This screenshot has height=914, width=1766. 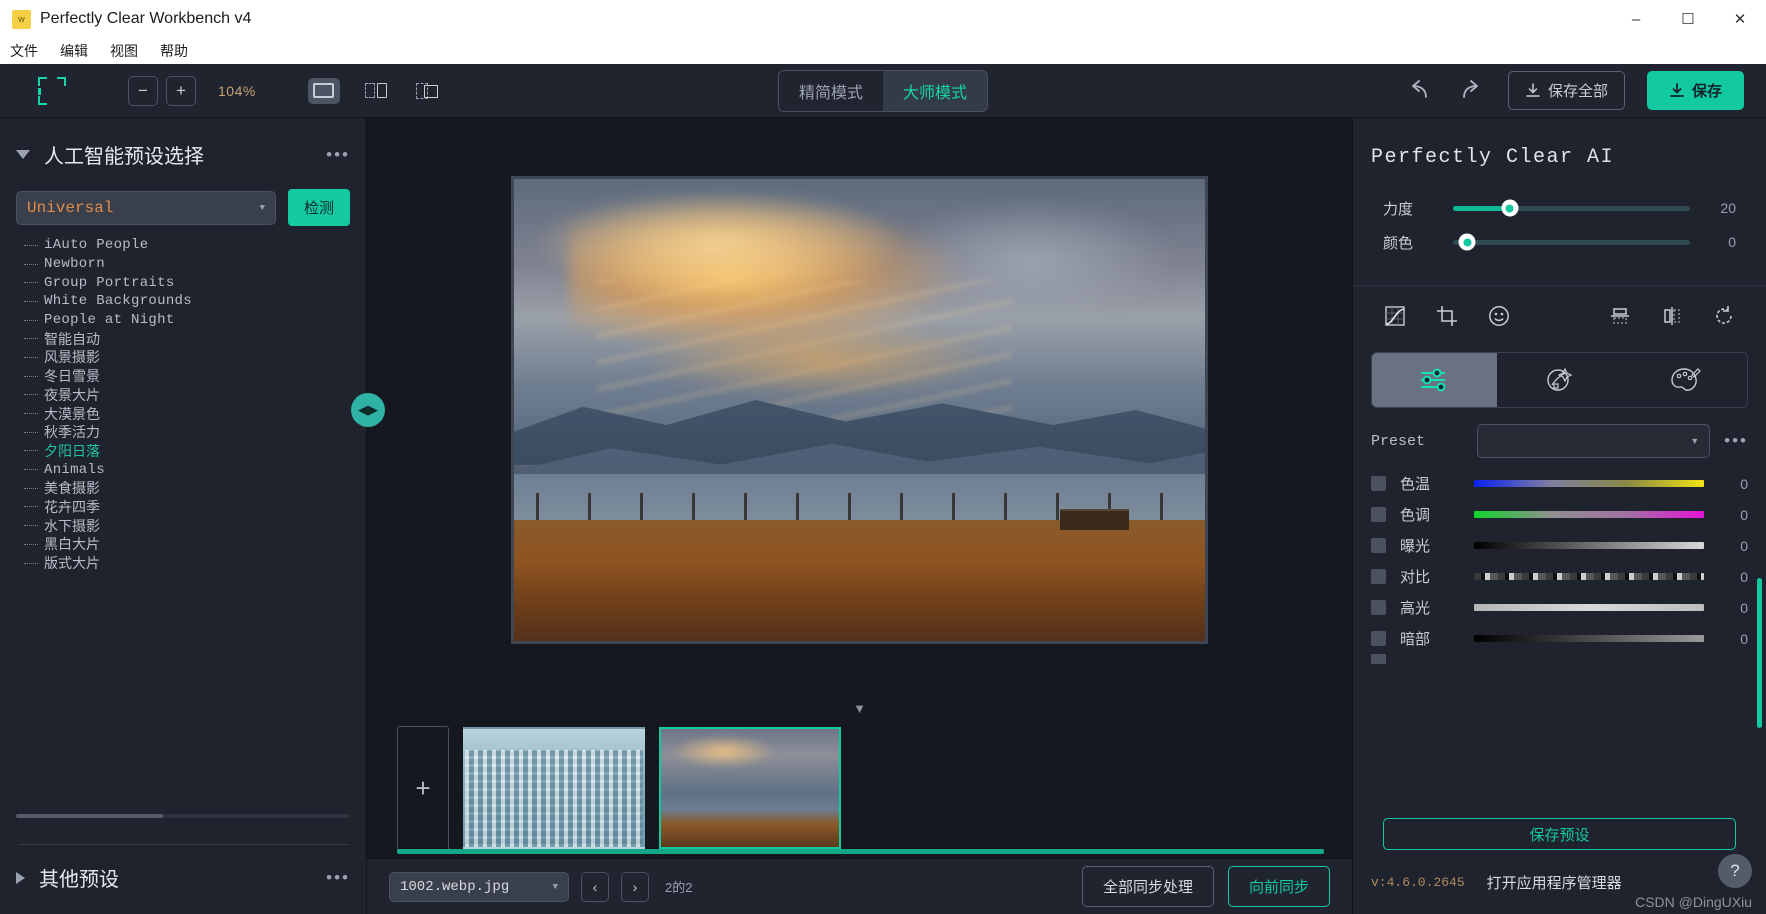 What do you see at coordinates (1684, 380) in the screenshot?
I see `palette-tab` at bounding box center [1684, 380].